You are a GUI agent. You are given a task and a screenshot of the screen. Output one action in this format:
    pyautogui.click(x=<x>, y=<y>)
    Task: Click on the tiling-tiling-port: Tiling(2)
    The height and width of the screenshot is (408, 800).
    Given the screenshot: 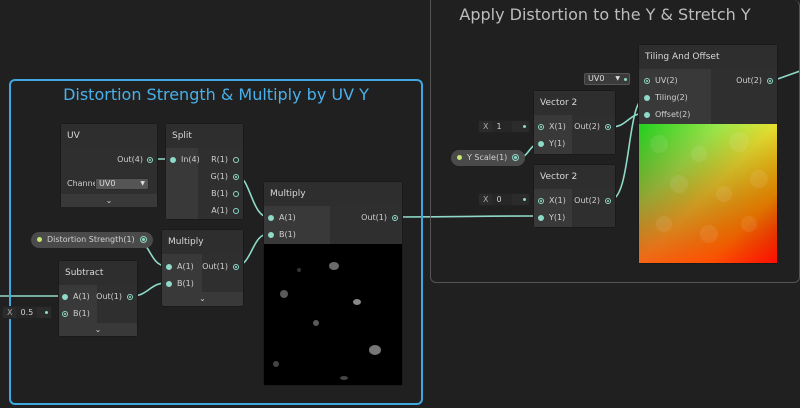 What is the action you would take?
    pyautogui.click(x=666, y=98)
    